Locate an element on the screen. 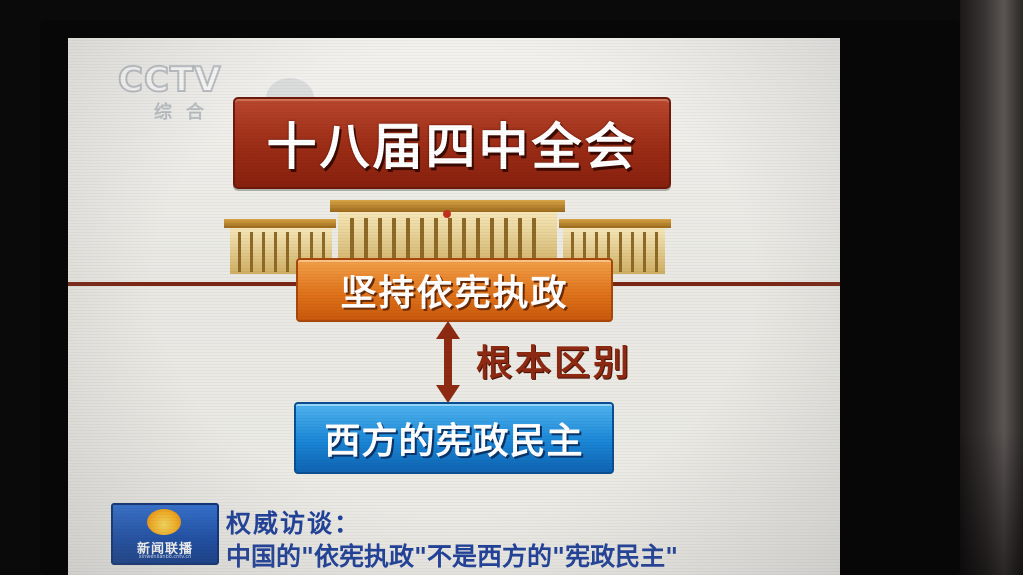 The image size is (1023, 575). news-program-logo: 新闻联播 xinwenlianbo.cntv.cn is located at coordinates (165, 534).